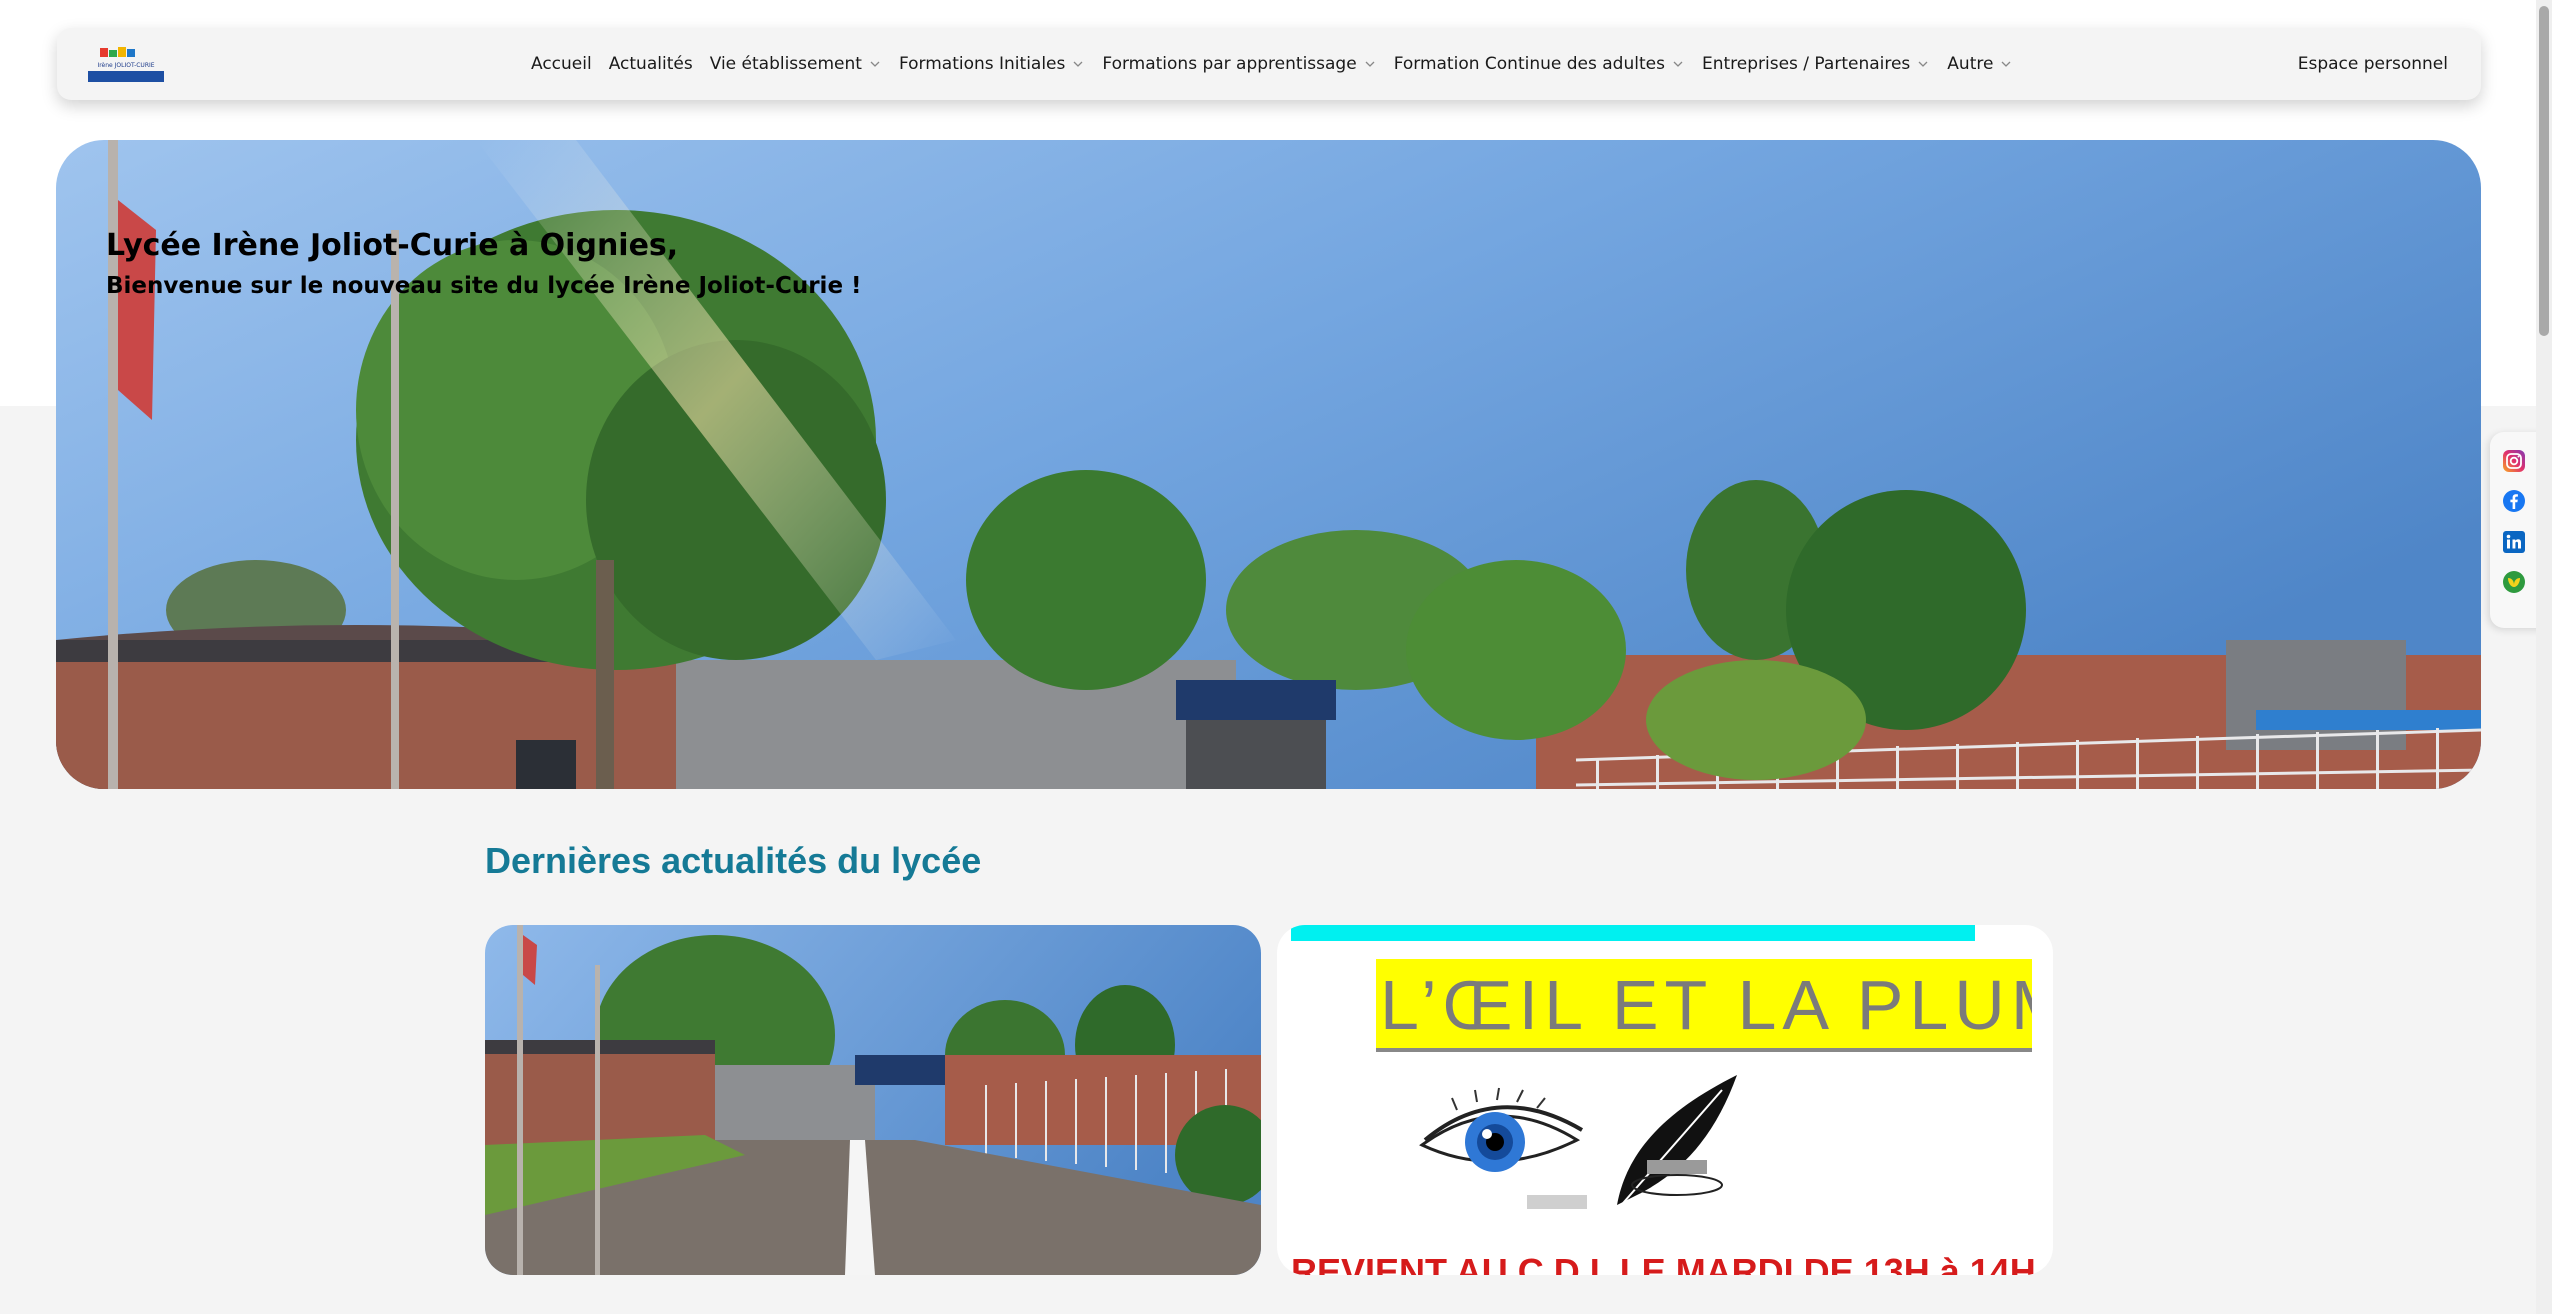  Describe the element at coordinates (2514, 582) in the screenshot. I see `ent-icon` at that location.